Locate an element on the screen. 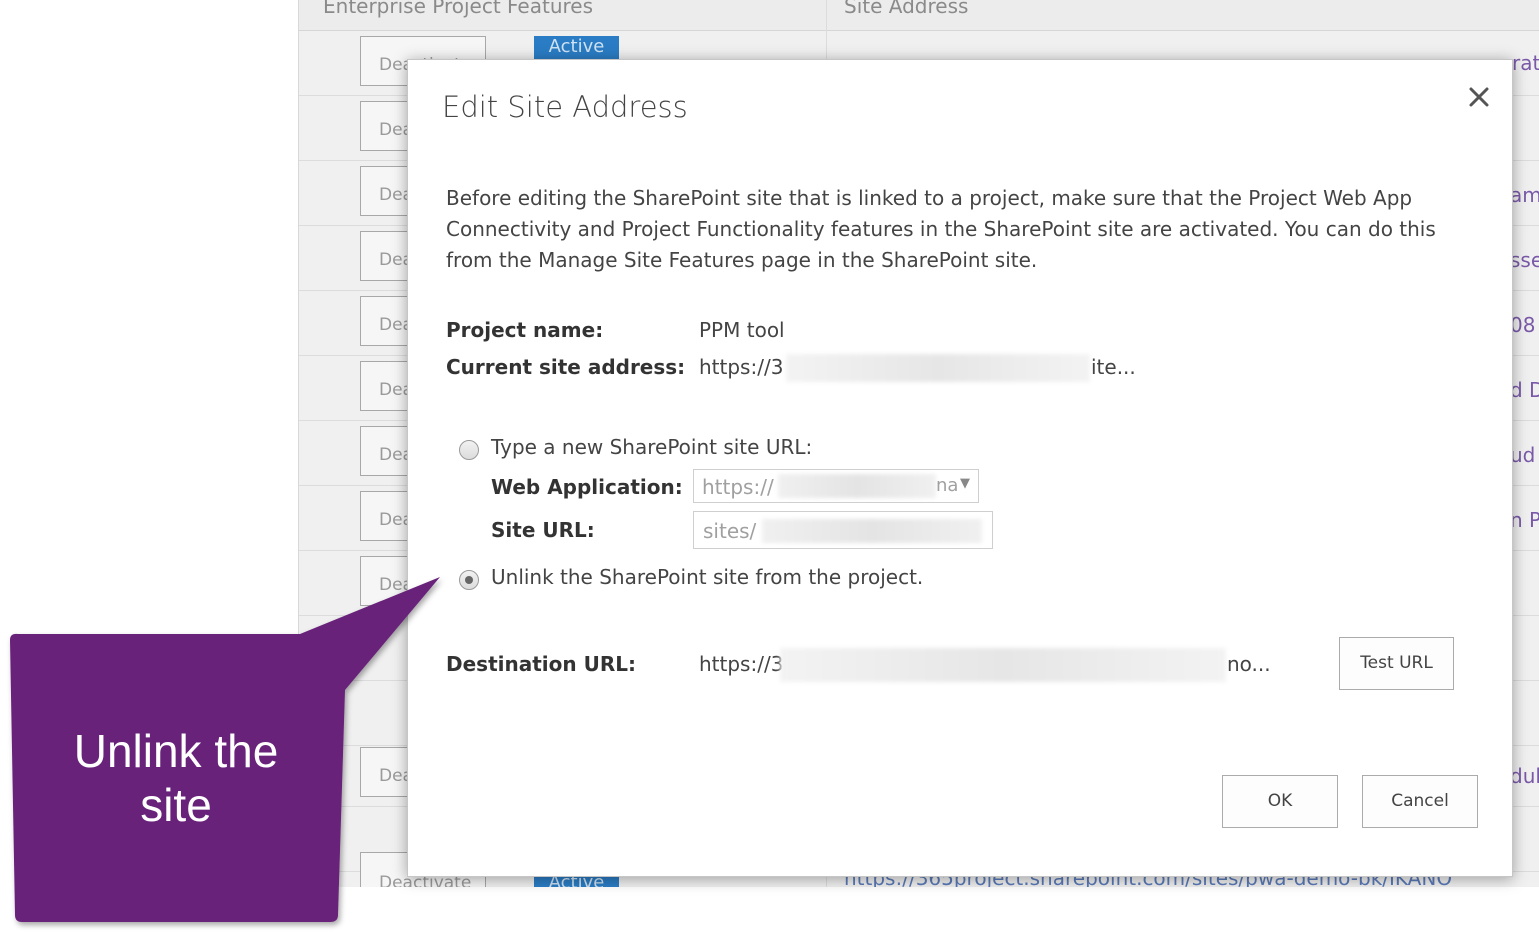 This screenshot has width=1539, height=934. column-header-features: Enterprise Project Features is located at coordinates (458, 9).